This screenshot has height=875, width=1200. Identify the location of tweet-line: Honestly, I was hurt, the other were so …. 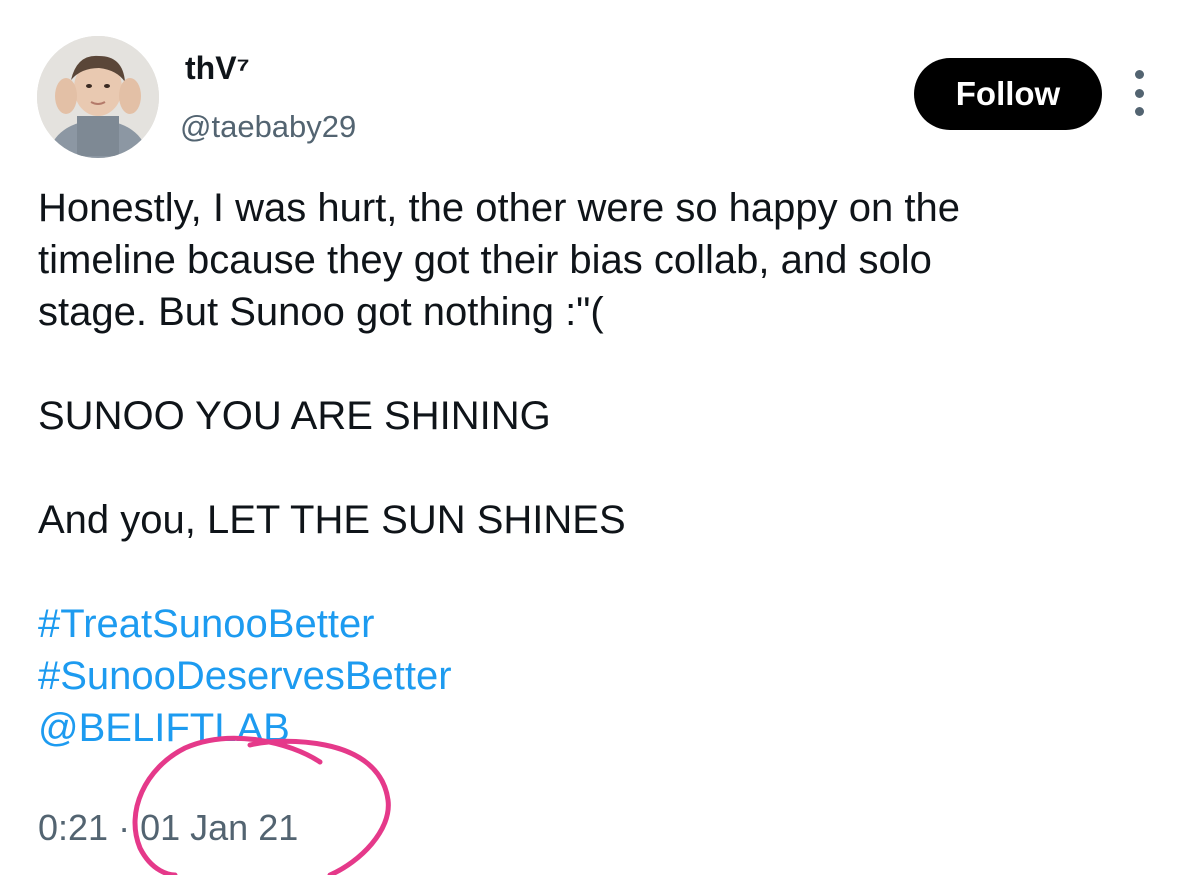
(499, 208).